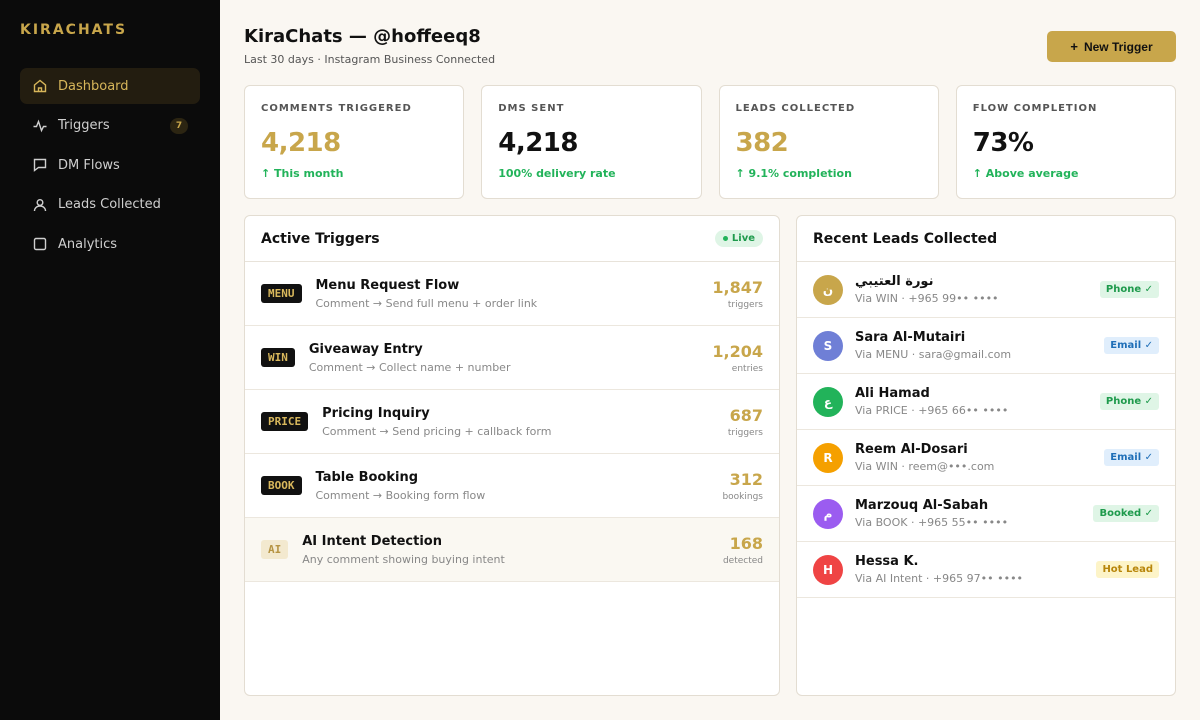  What do you see at coordinates (1074, 46) in the screenshot?
I see `plus-icon: +` at bounding box center [1074, 46].